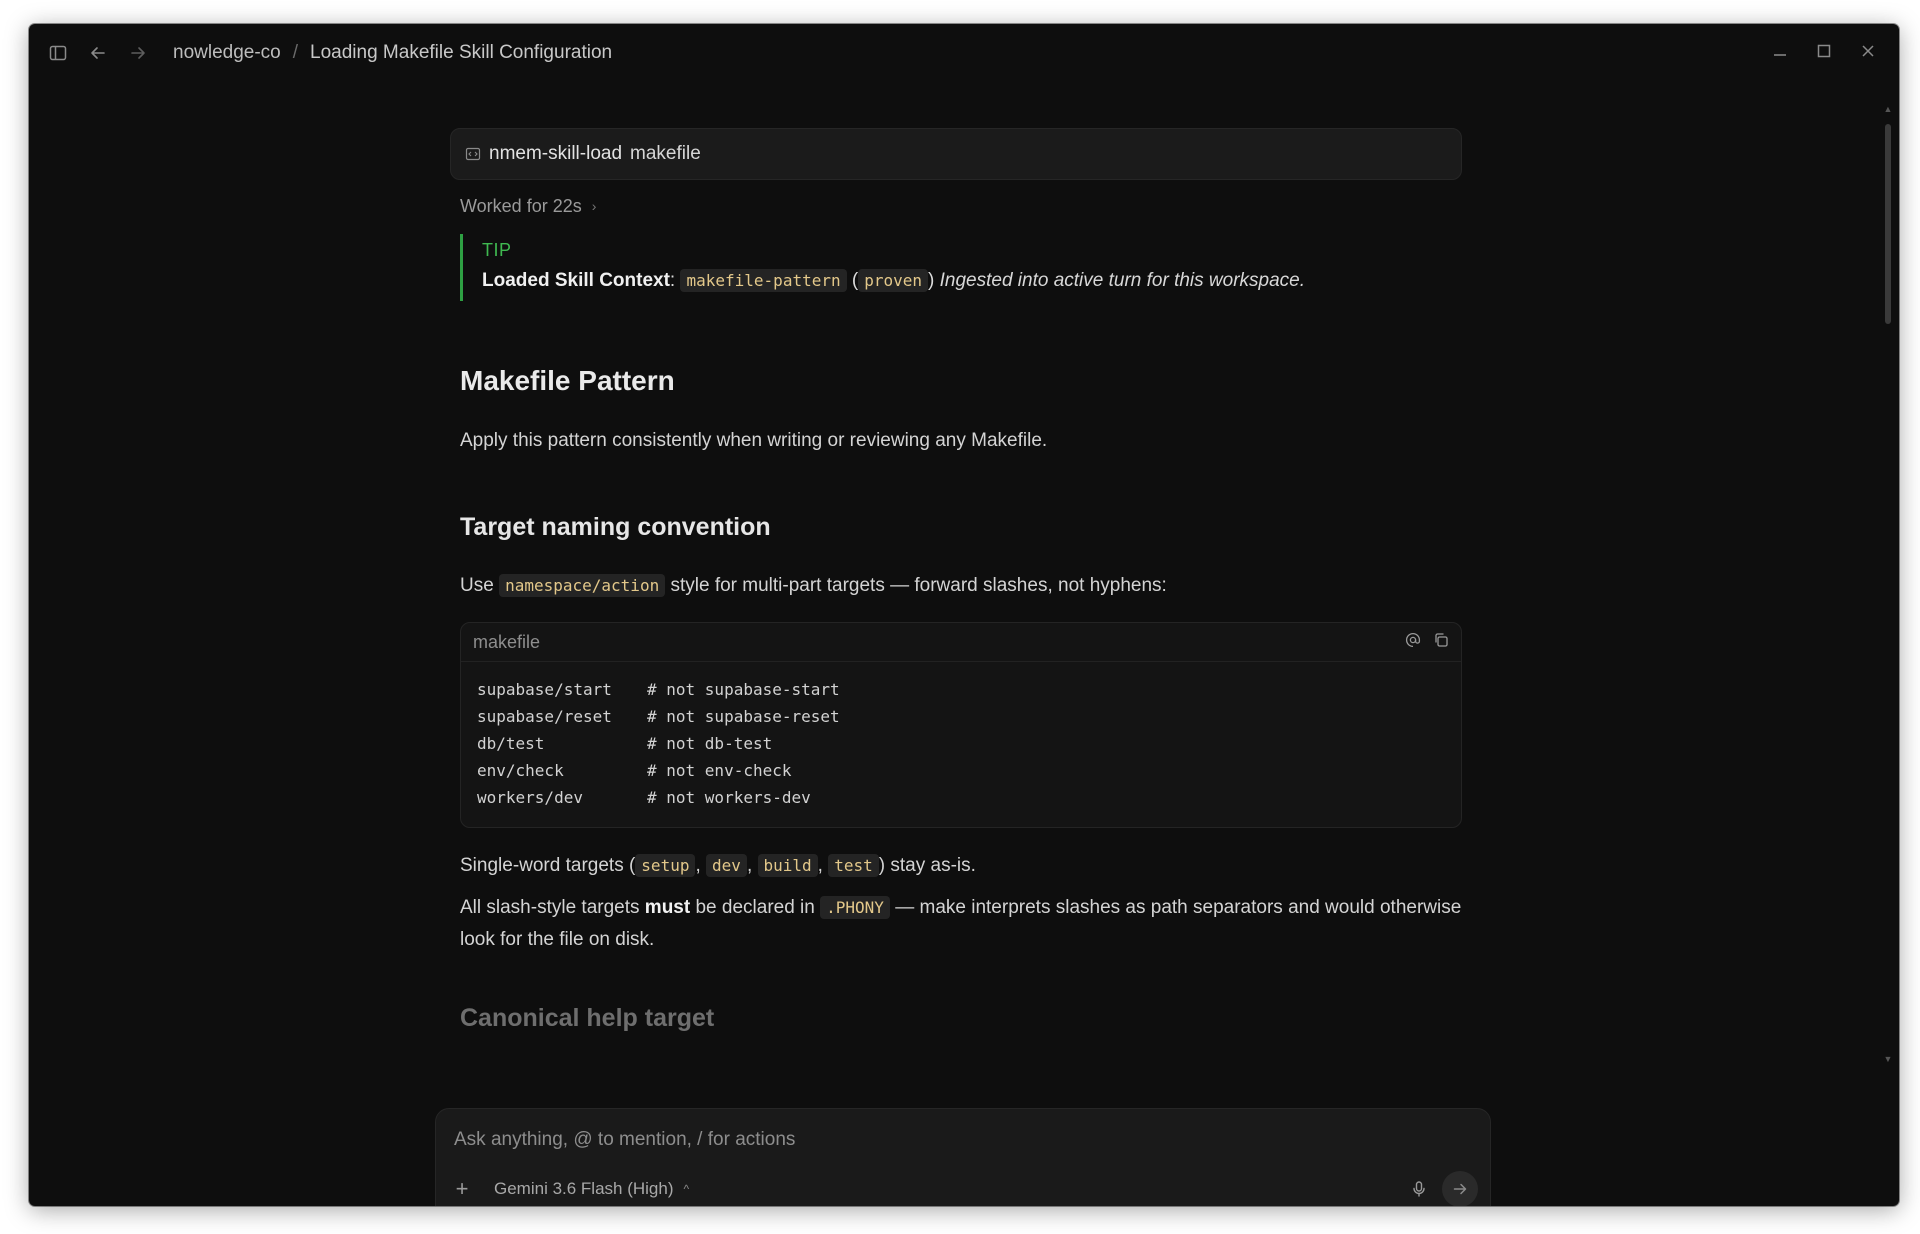  Describe the element at coordinates (710, 743) in the screenshot. I see `code-comment: # not db-test` at that location.